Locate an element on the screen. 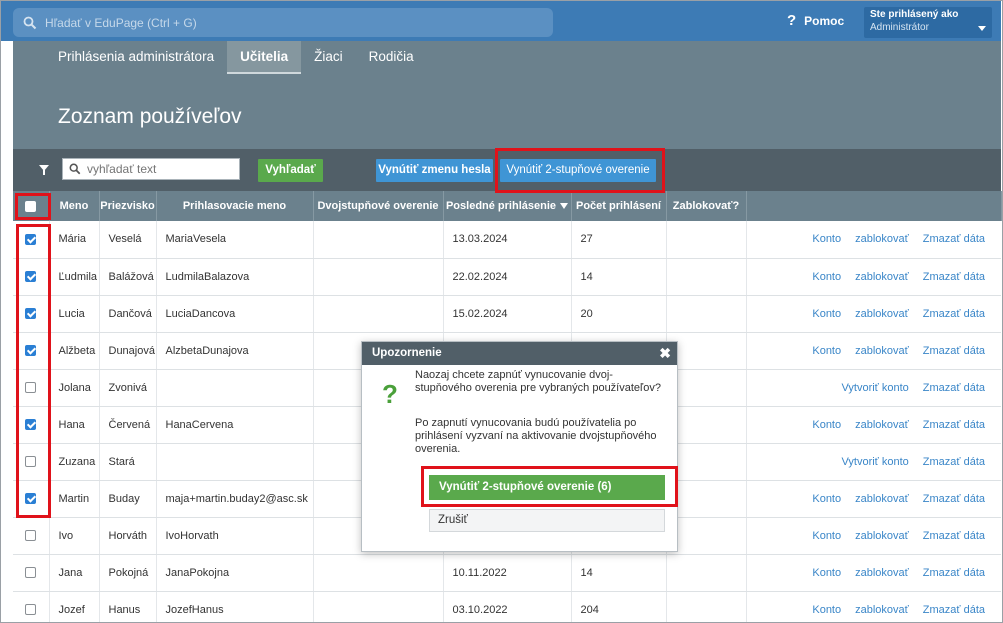 The width and height of the screenshot is (1003, 623). login-cell: HanaCervena is located at coordinates (235, 425).